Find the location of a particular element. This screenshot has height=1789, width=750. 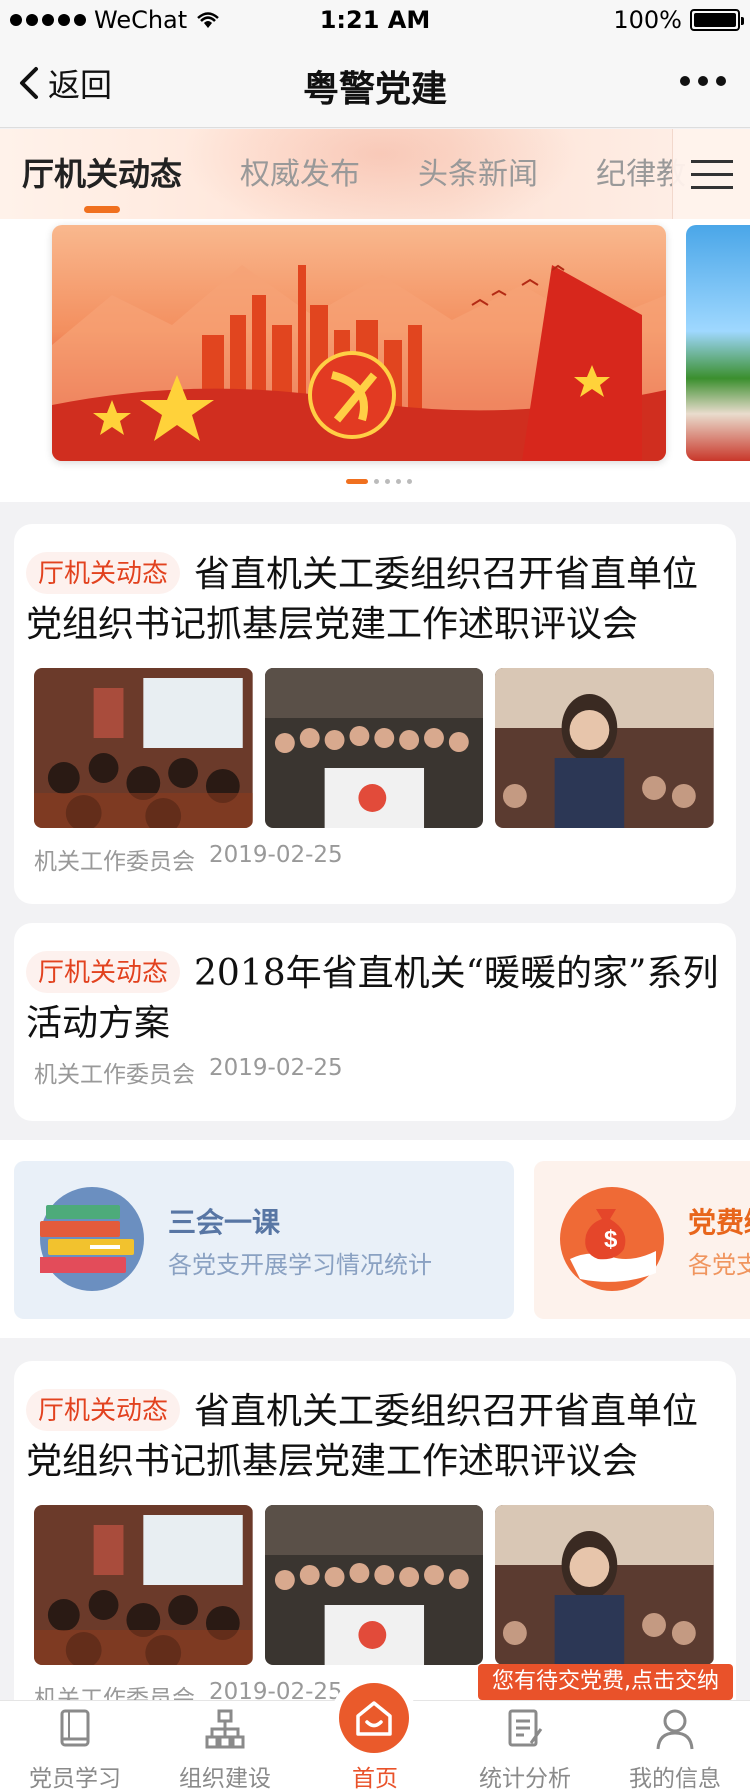

feature-subtitle: 各党支开展学习情况统计 is located at coordinates (300, 1265).